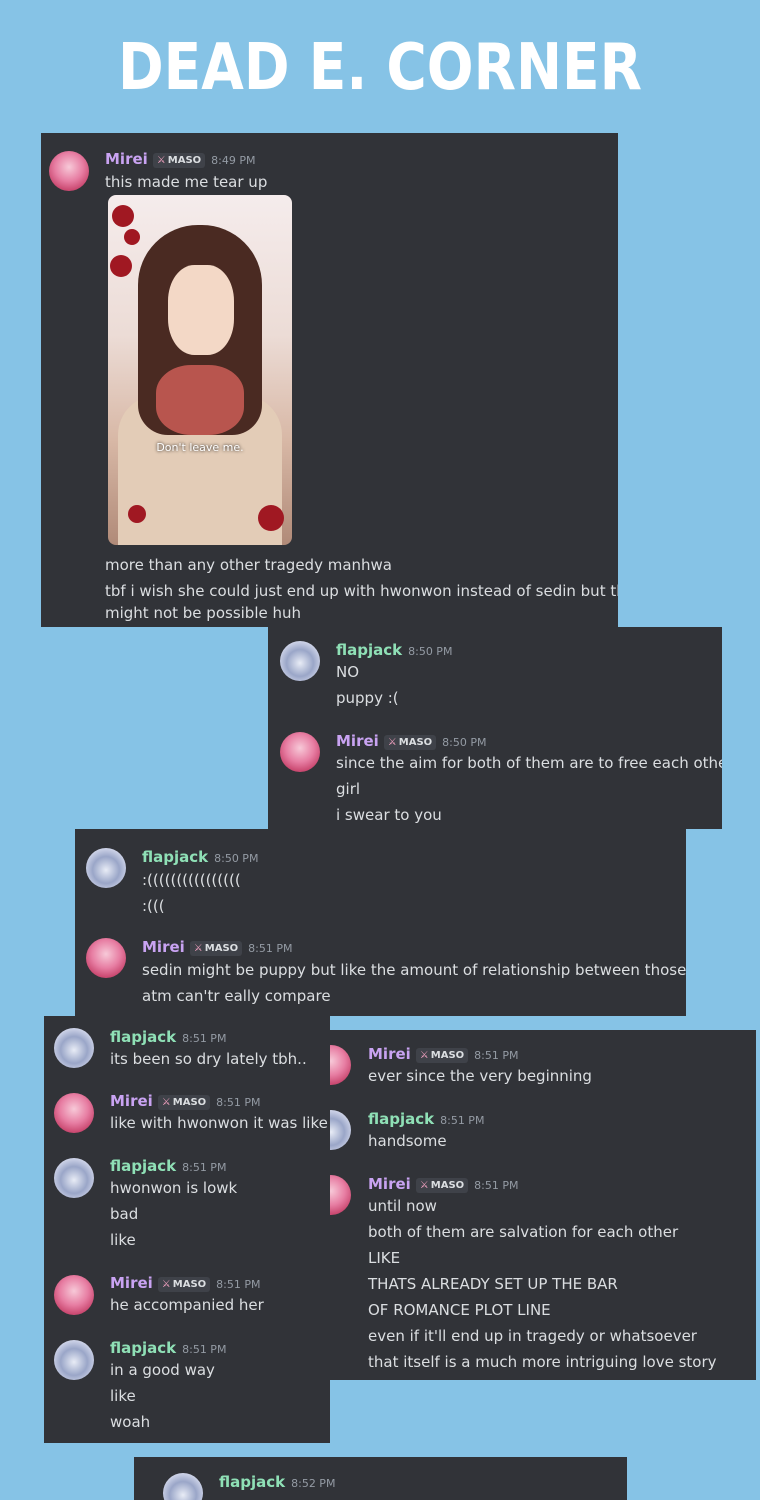 The width and height of the screenshot is (760, 1500). Describe the element at coordinates (153, 906) in the screenshot. I see `message-text: :(((` at that location.